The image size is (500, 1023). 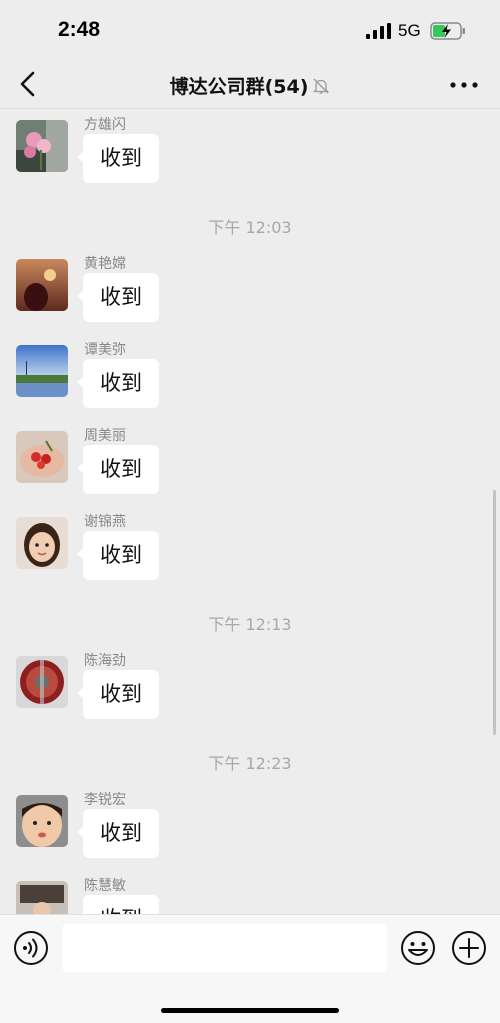 What do you see at coordinates (418, 948) in the screenshot?
I see `emoji-icon` at bounding box center [418, 948].